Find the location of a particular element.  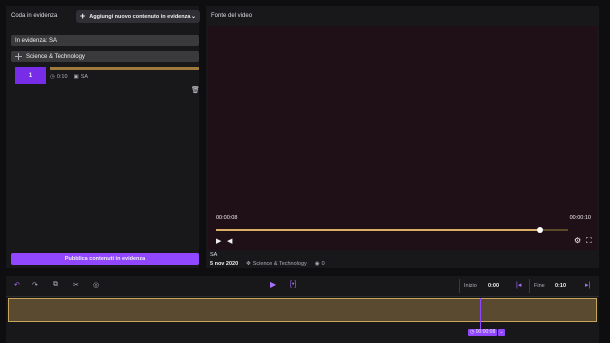

timeline-play-icon: ▶ is located at coordinates (273, 284).